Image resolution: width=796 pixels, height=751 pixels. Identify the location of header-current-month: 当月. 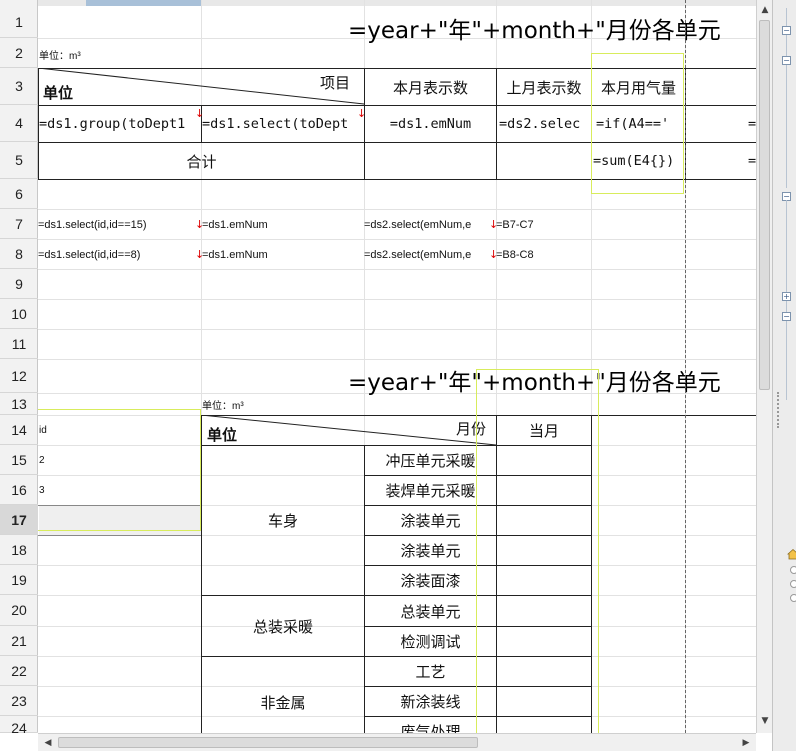
(544, 430).